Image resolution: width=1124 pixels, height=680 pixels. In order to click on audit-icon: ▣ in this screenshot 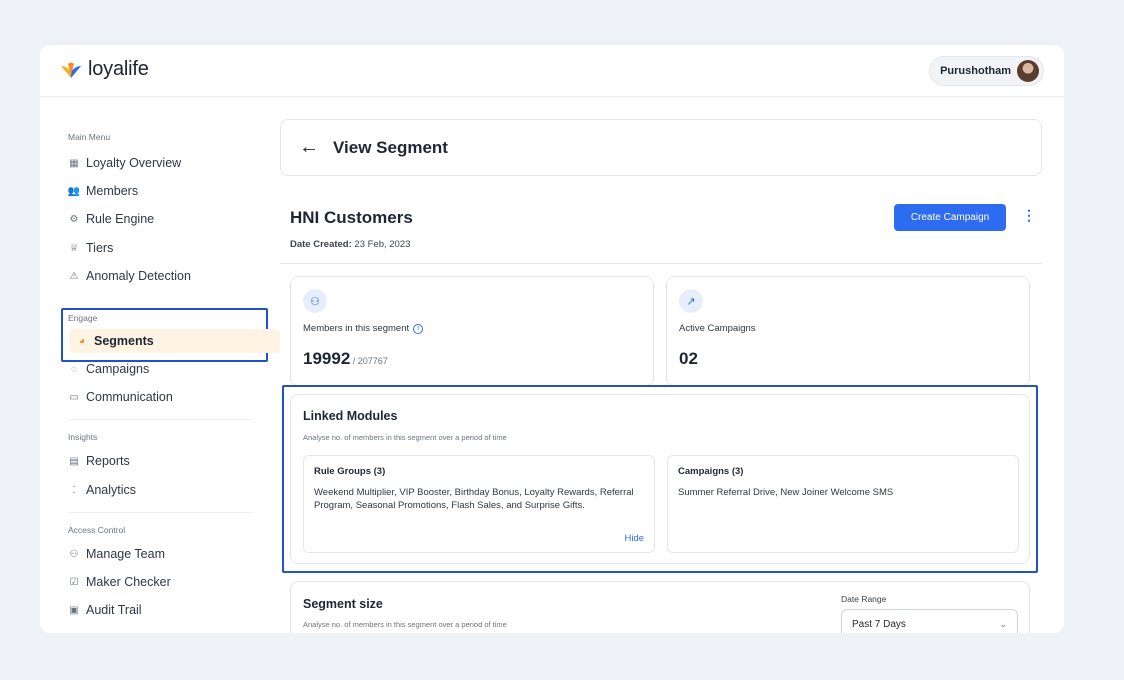, I will do `click(74, 610)`.